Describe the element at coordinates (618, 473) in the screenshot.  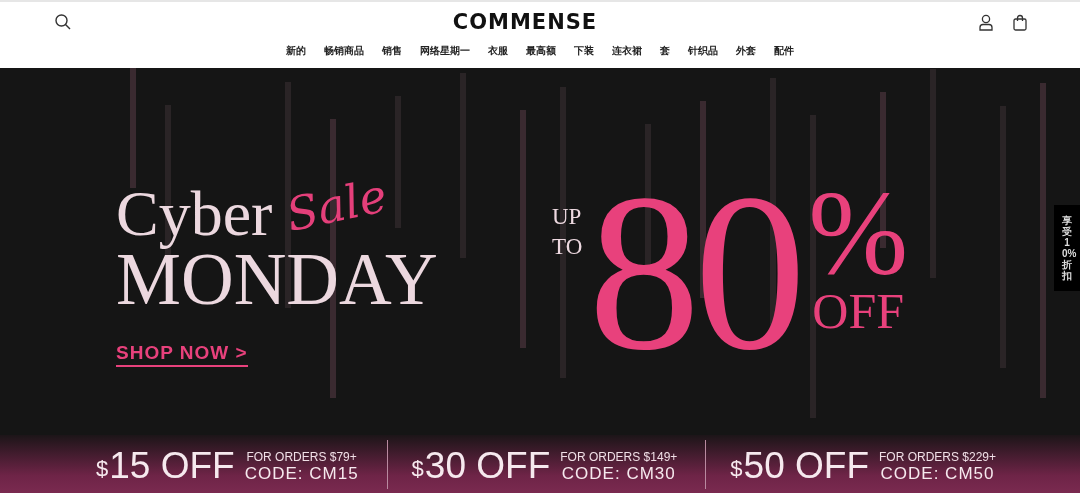
I see `coupon-code: CODE: CM30` at that location.